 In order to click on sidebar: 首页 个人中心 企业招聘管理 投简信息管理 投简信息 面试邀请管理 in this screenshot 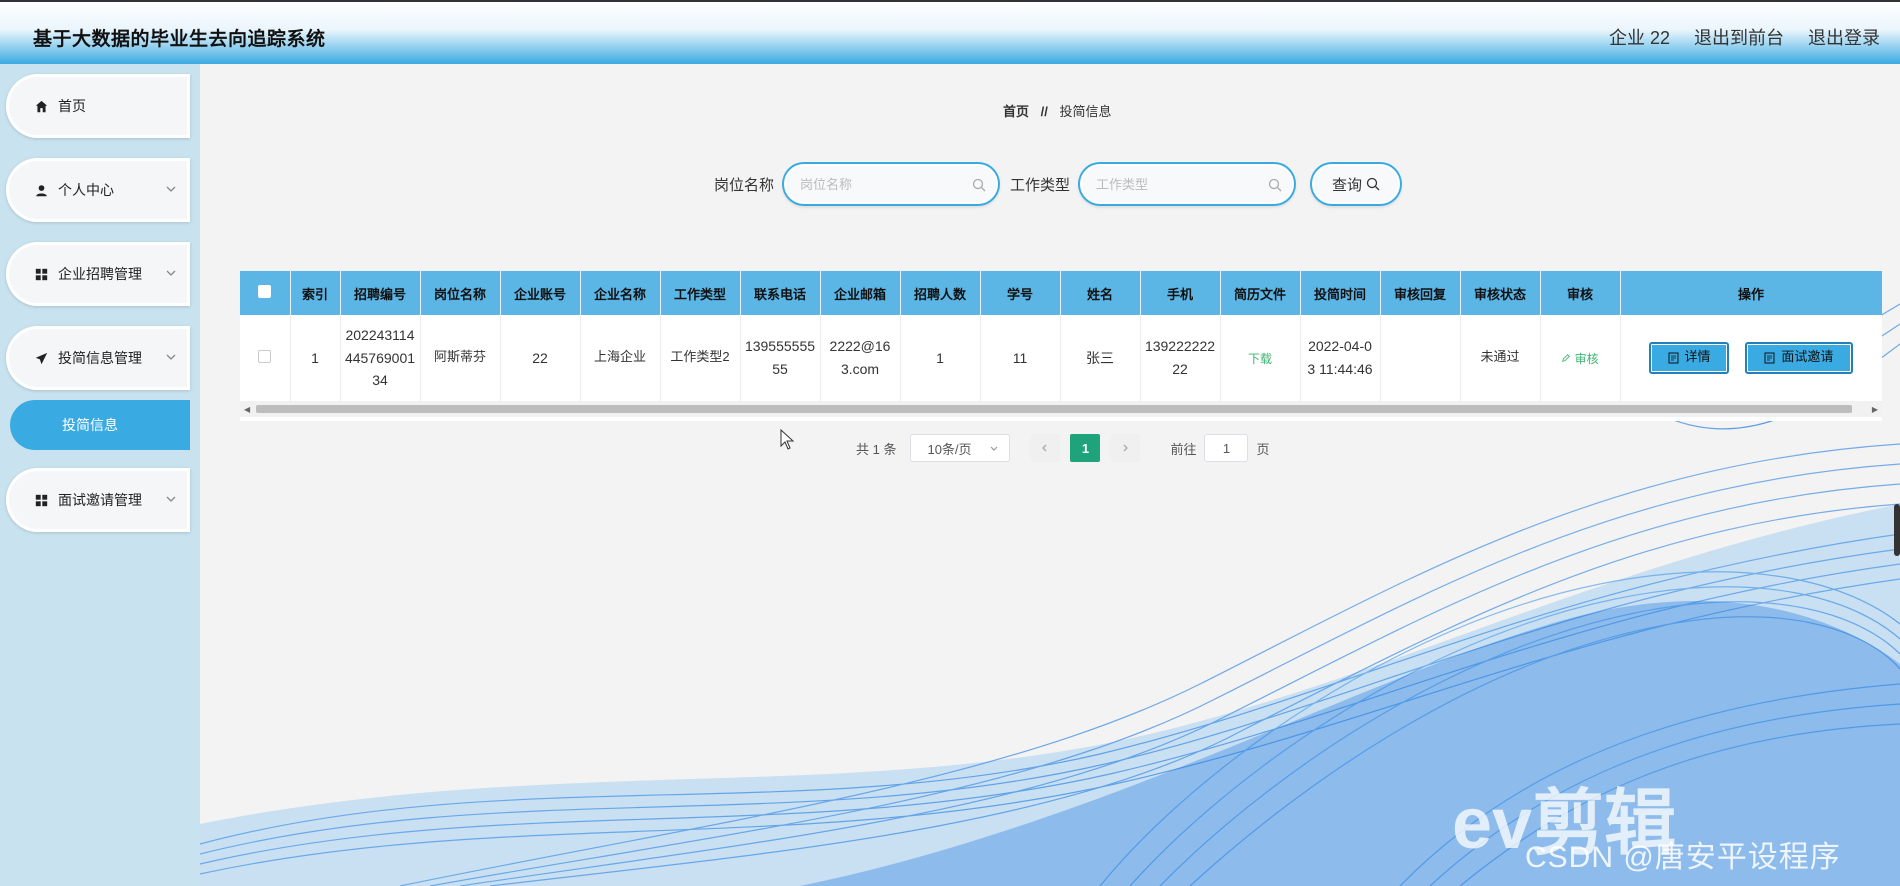, I will do `click(100, 475)`.